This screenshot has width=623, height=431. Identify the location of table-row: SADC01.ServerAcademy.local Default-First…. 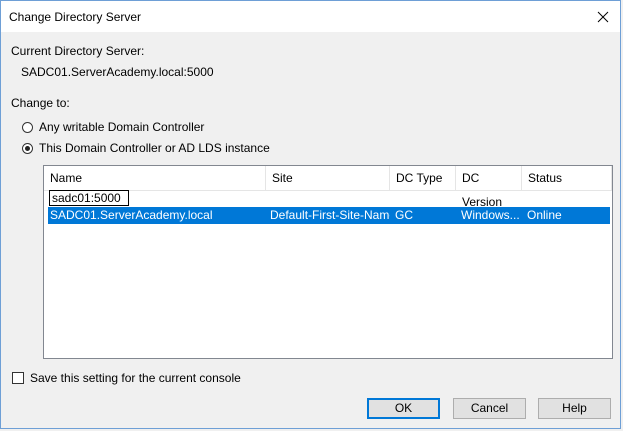
(329, 215).